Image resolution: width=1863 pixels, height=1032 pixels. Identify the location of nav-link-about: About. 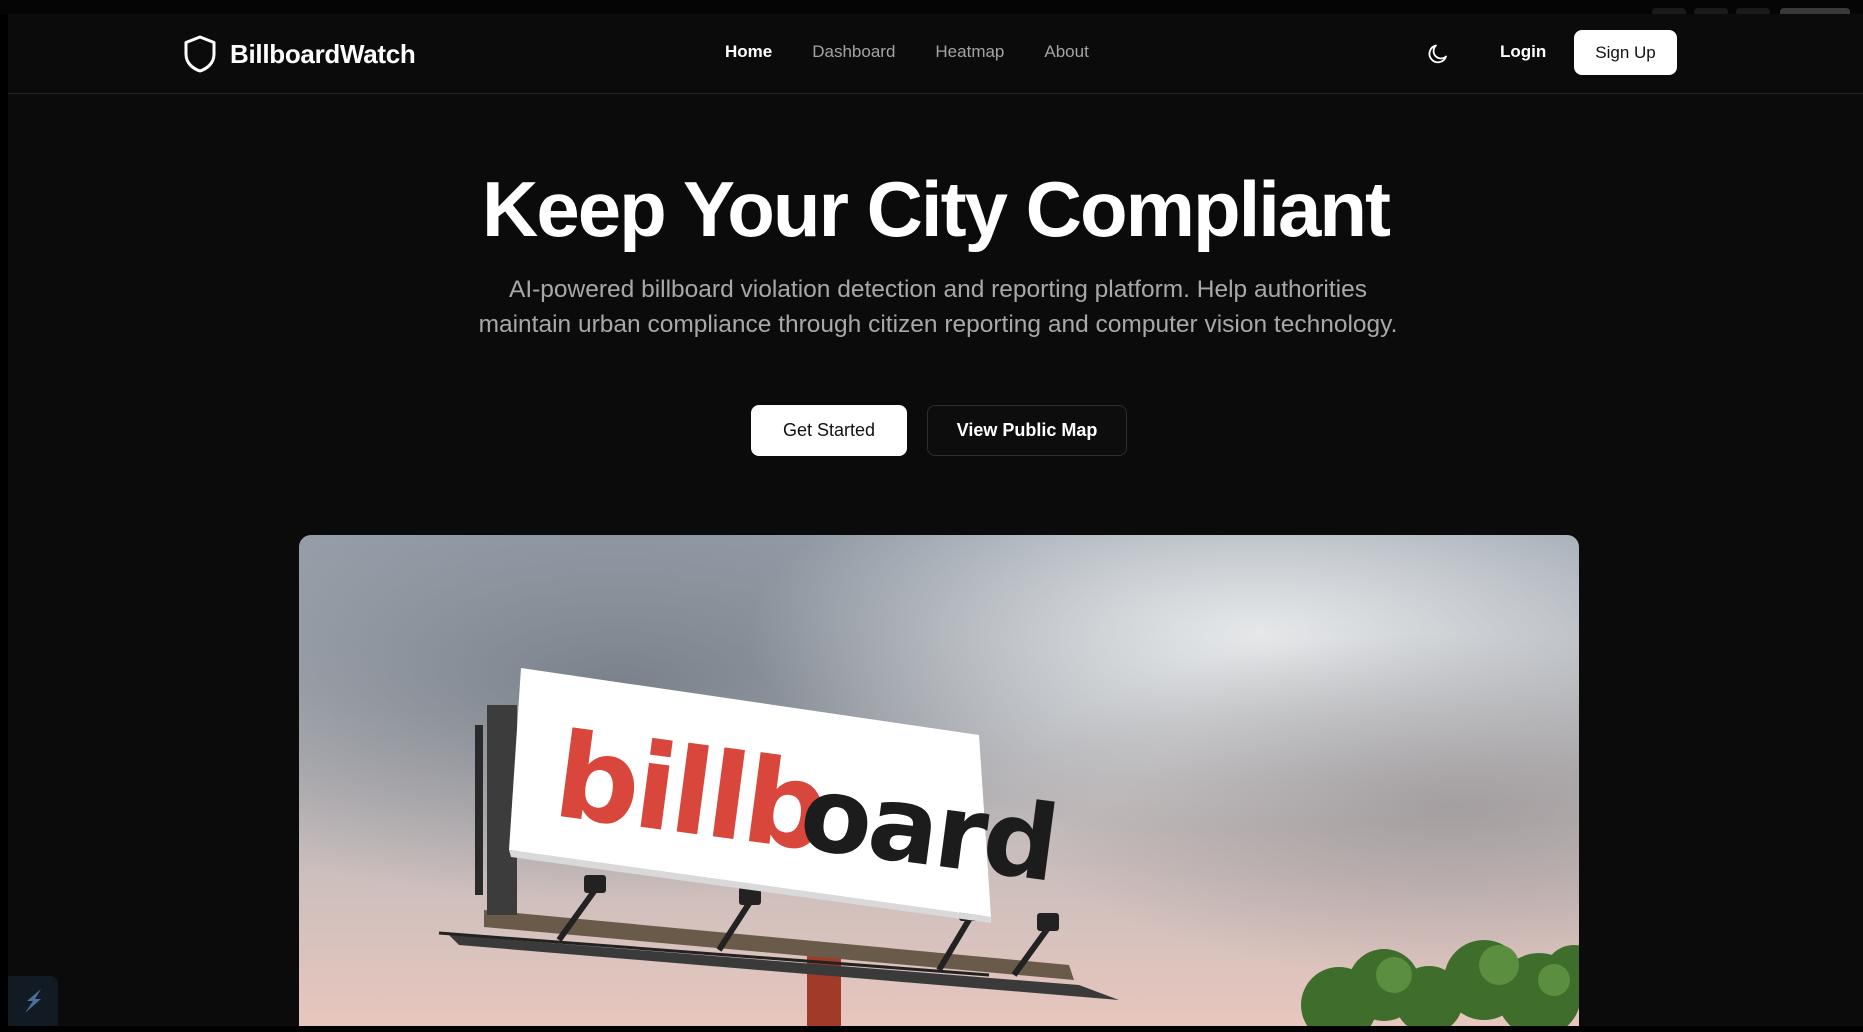
(1066, 52).